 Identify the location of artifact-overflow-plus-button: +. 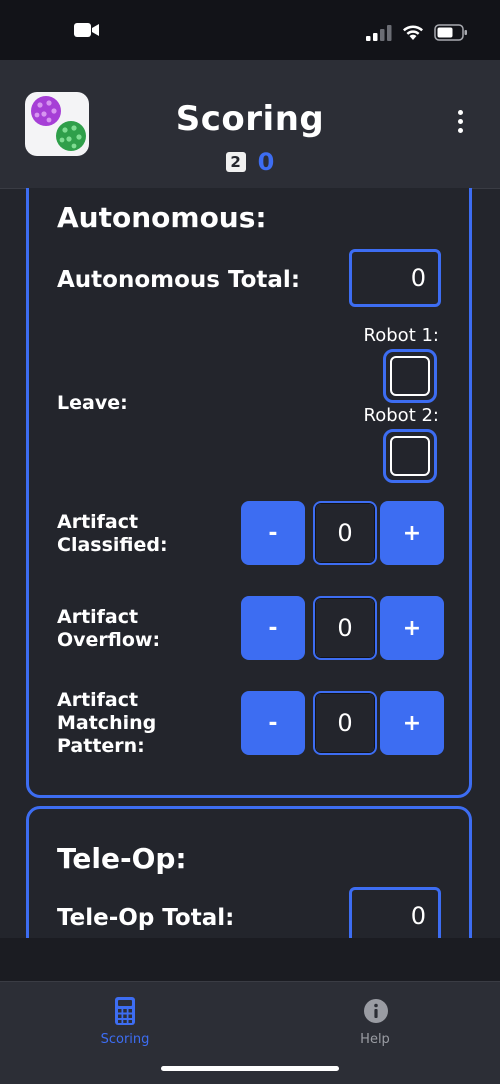
(412, 628).